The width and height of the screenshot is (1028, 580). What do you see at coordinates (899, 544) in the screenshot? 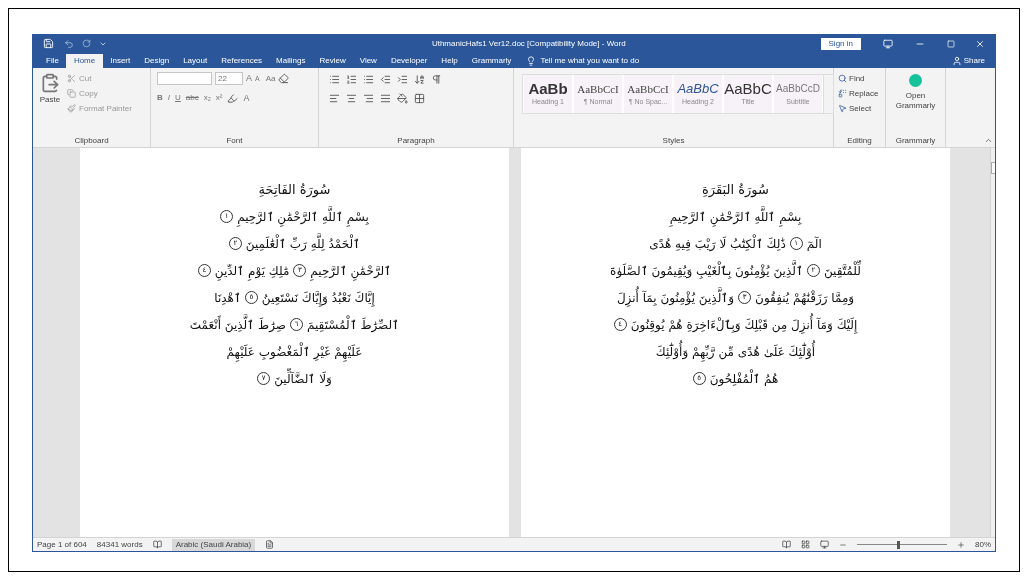
I see `zoom-slider-thumb` at bounding box center [899, 544].